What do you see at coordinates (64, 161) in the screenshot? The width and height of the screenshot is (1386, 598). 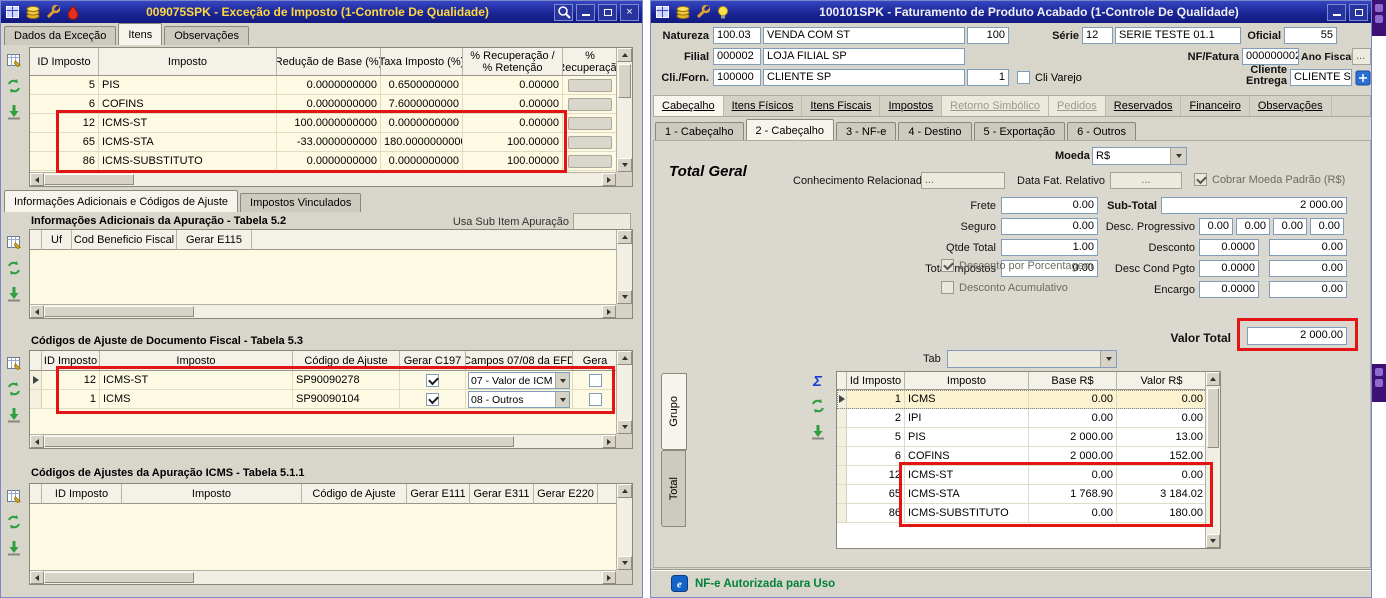 I see `grid-cell: 86` at bounding box center [64, 161].